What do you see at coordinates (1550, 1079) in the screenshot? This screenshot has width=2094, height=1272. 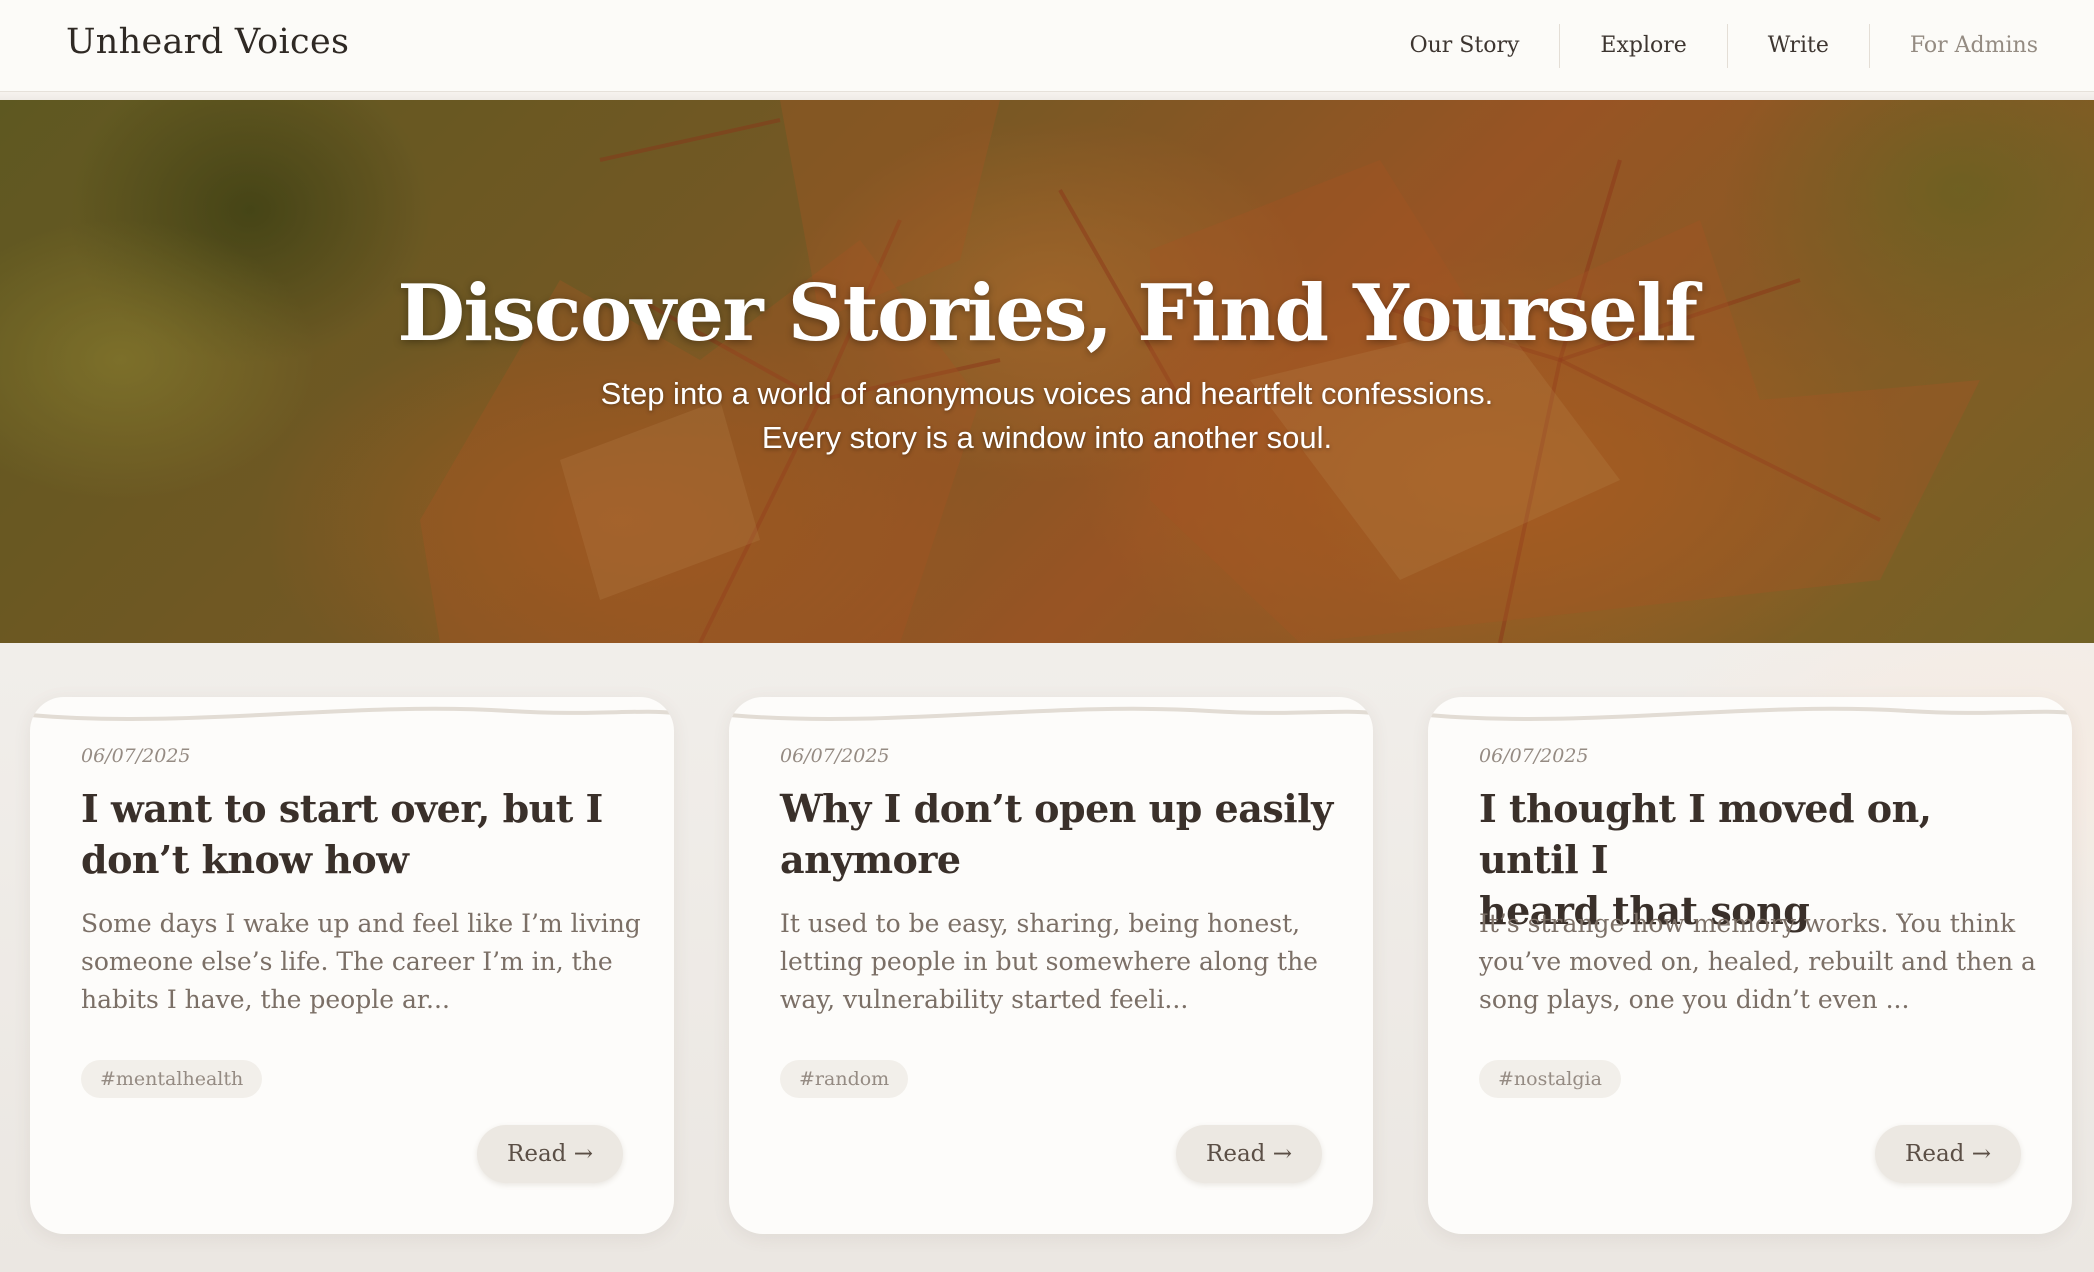 I see `story-tag: #nostalgia` at bounding box center [1550, 1079].